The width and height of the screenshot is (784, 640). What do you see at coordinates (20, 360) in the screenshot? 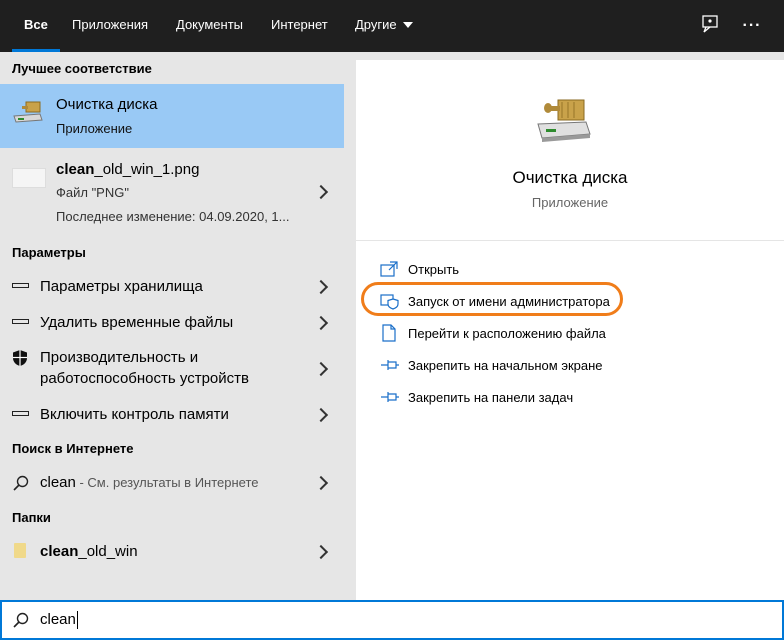
I see `shield-icon` at bounding box center [20, 360].